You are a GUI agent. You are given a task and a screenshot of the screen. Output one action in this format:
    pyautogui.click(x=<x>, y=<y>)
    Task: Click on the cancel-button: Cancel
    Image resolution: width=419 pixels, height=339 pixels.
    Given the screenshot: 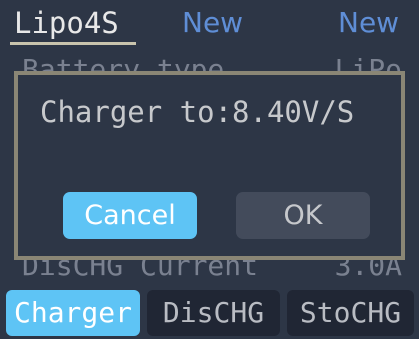 What is the action you would take?
    pyautogui.click(x=130, y=215)
    